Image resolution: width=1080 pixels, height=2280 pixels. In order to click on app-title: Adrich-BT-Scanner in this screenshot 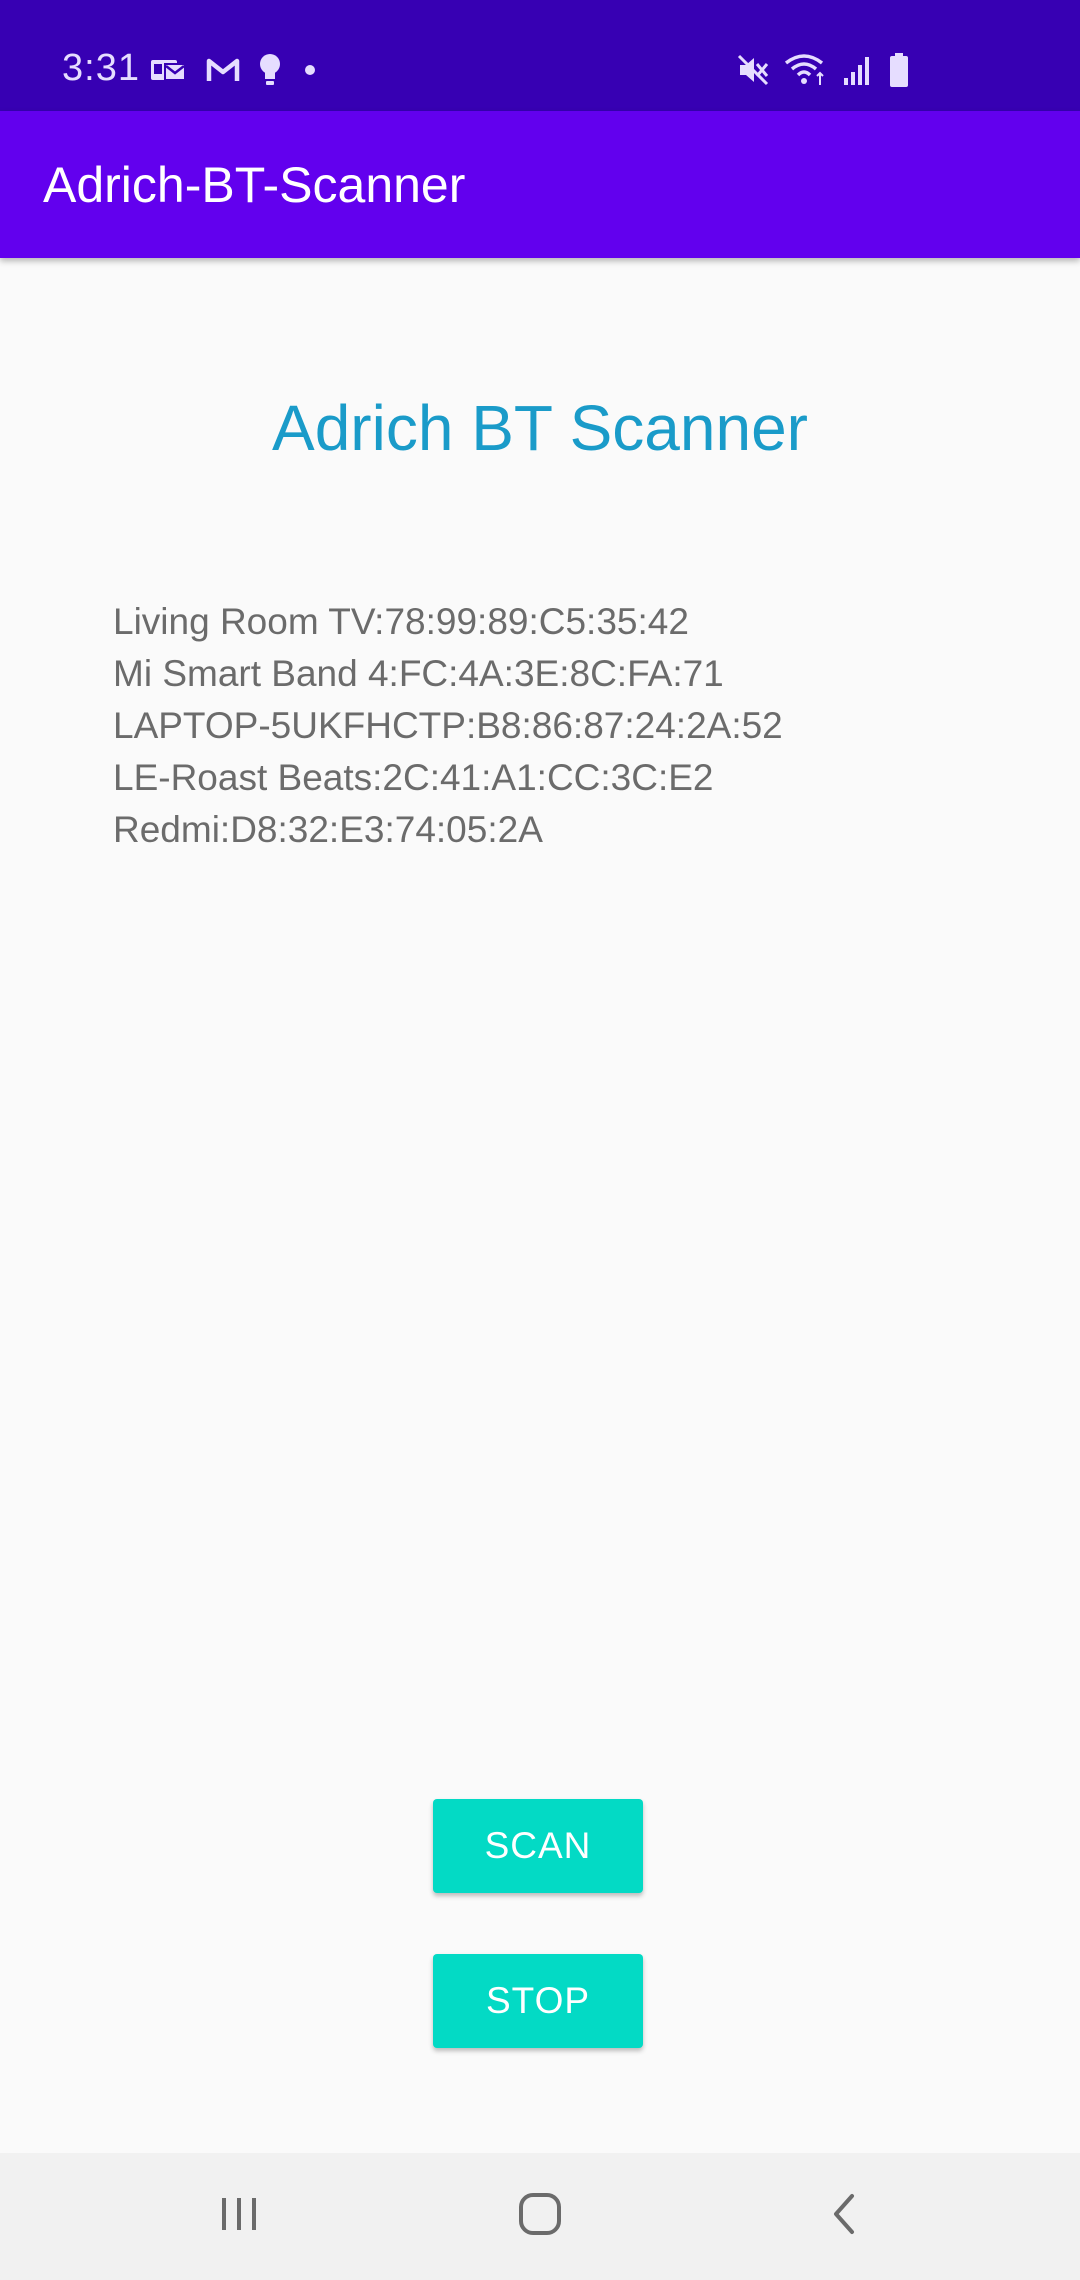, I will do `click(254, 185)`.